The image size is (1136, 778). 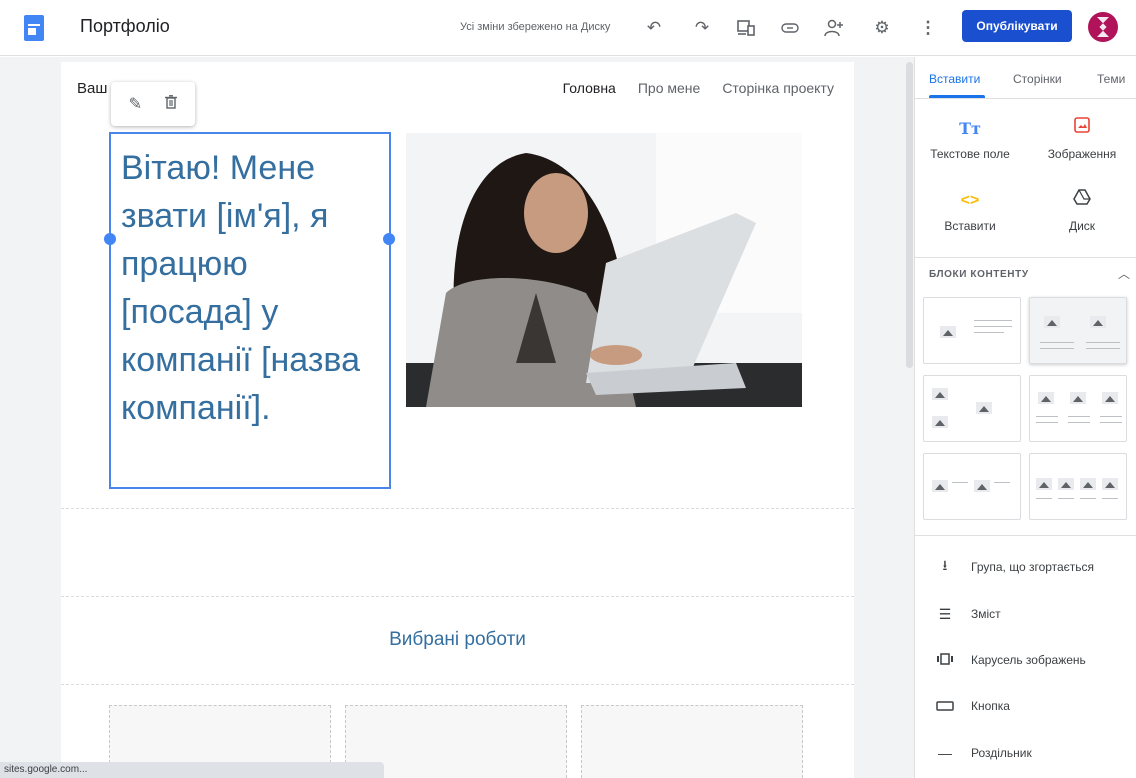 What do you see at coordinates (970, 128) in the screenshot?
I see `text-box-icon: Tт` at bounding box center [970, 128].